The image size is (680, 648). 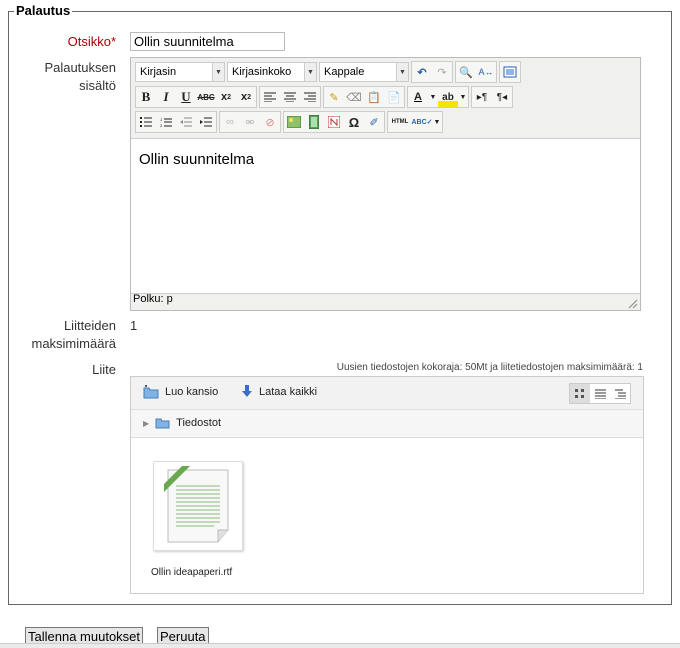 I want to click on unlink-icon: ⚮, so click(x=250, y=122).